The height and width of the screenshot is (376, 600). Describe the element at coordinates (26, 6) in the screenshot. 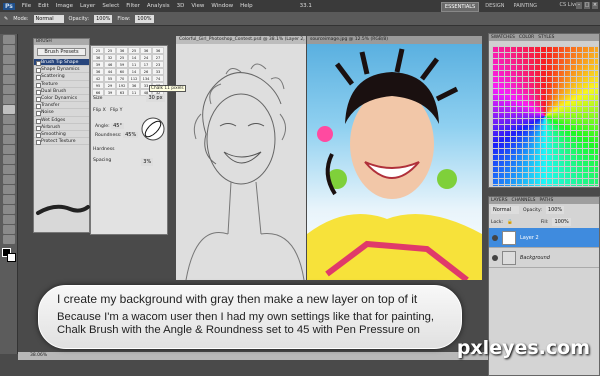

I see `menu-file: File` at that location.